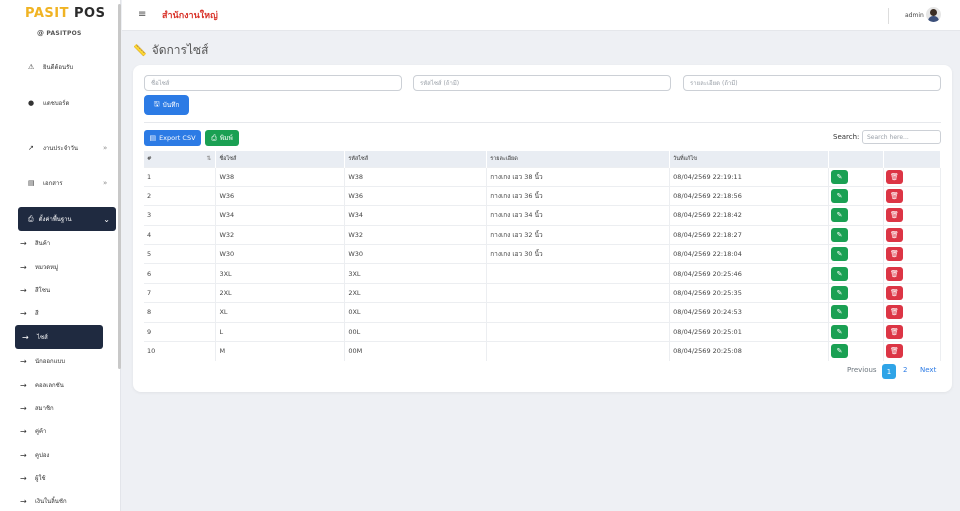 This screenshot has width=960, height=511. Describe the element at coordinates (416, 159) in the screenshot. I see `column-header-size-code: รหัสไซส์` at that location.